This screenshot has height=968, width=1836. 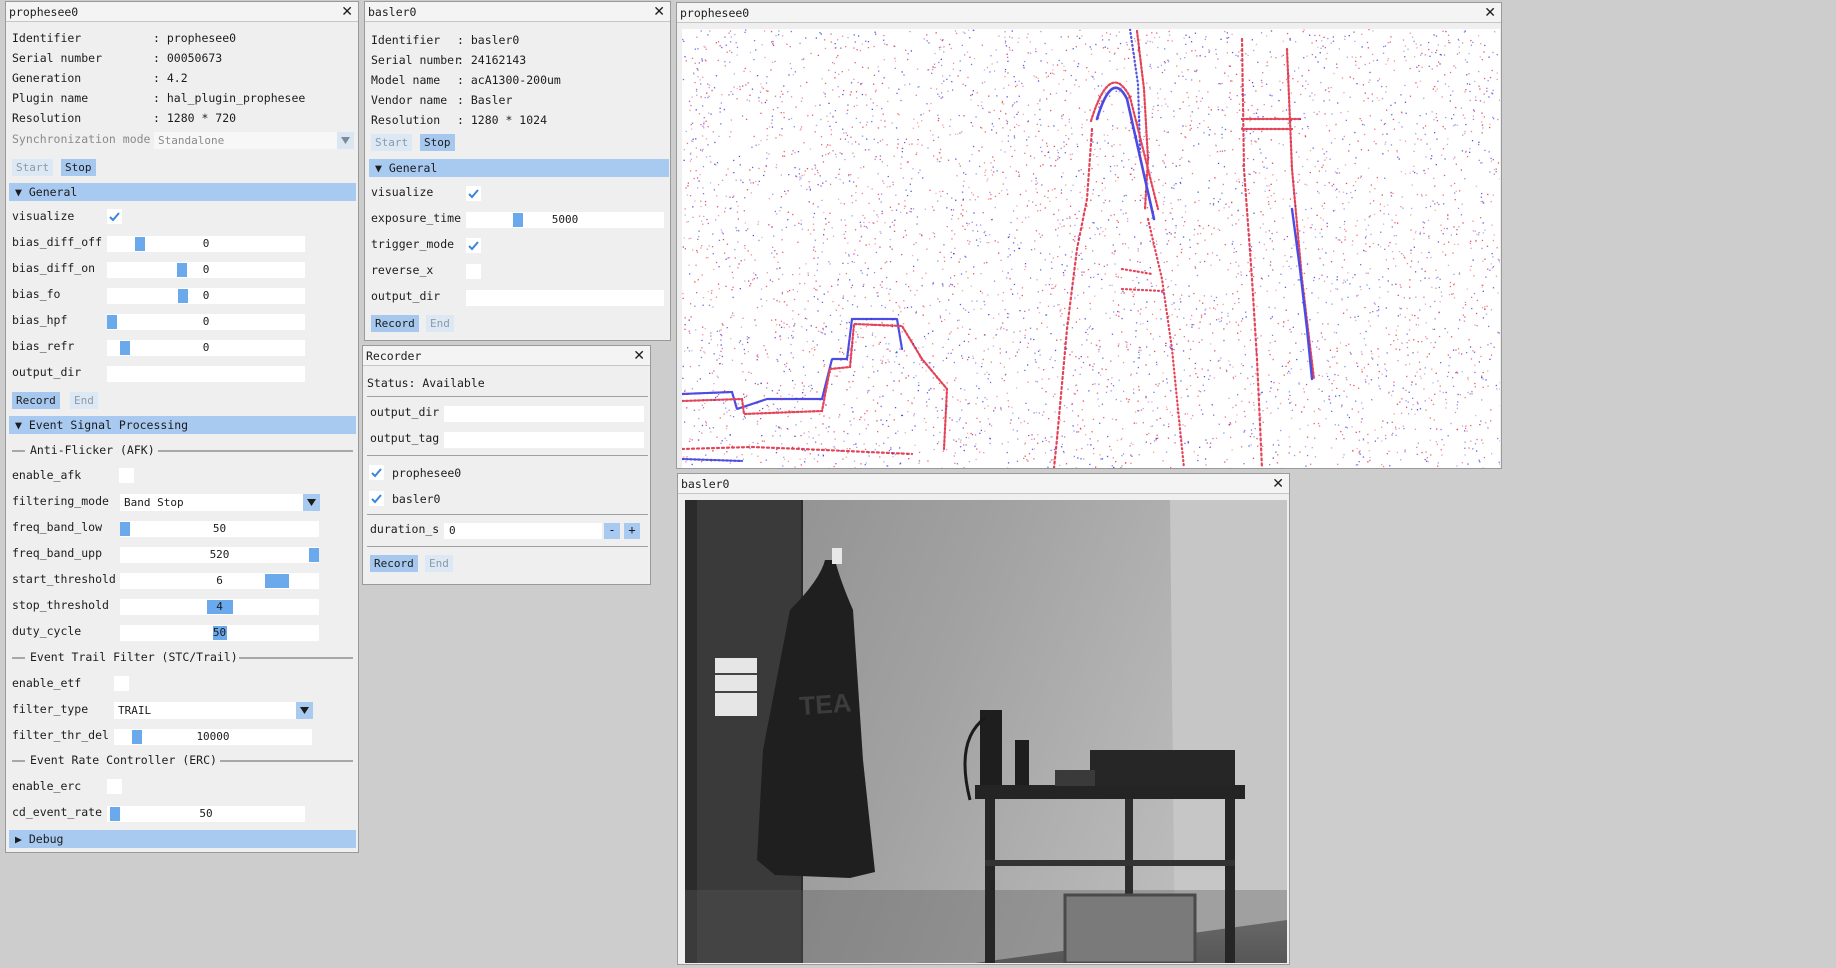 What do you see at coordinates (1089, 13) in the screenshot?
I see `event-view-titlebar: prophesee0 ✕` at bounding box center [1089, 13].